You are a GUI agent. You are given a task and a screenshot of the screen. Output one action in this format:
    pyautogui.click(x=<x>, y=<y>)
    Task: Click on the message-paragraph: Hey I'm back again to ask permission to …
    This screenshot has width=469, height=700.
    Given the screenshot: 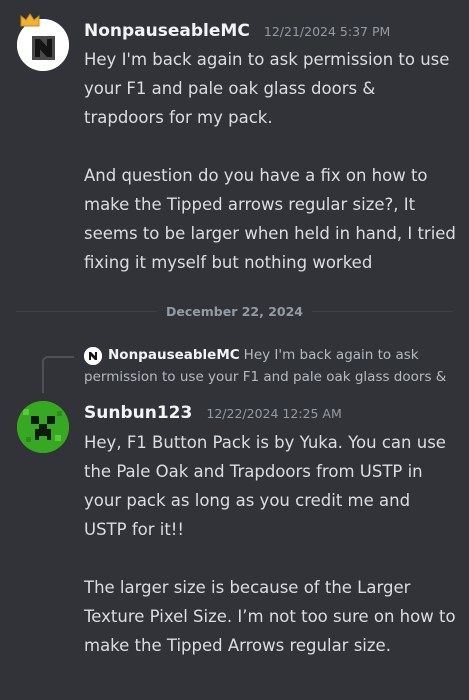 What is the action you would take?
    pyautogui.click(x=267, y=88)
    